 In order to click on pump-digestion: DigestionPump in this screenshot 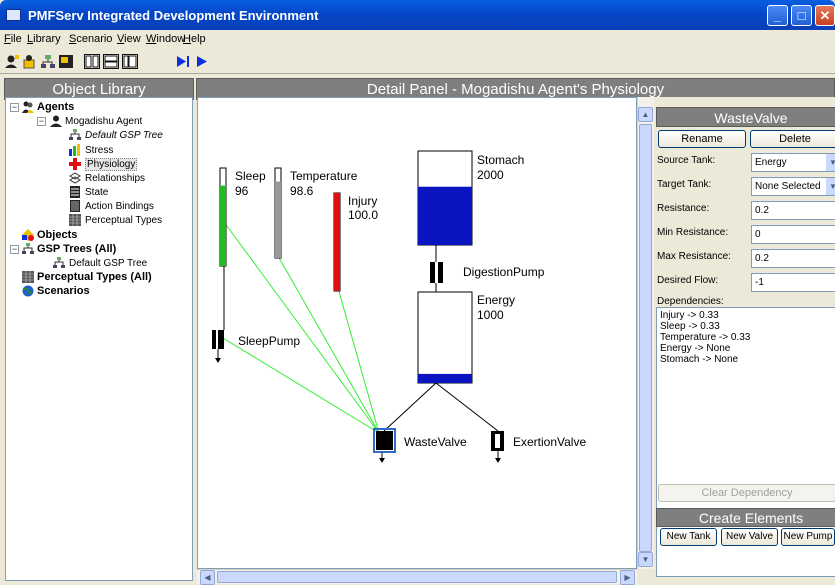, I will do `click(487, 272)`.